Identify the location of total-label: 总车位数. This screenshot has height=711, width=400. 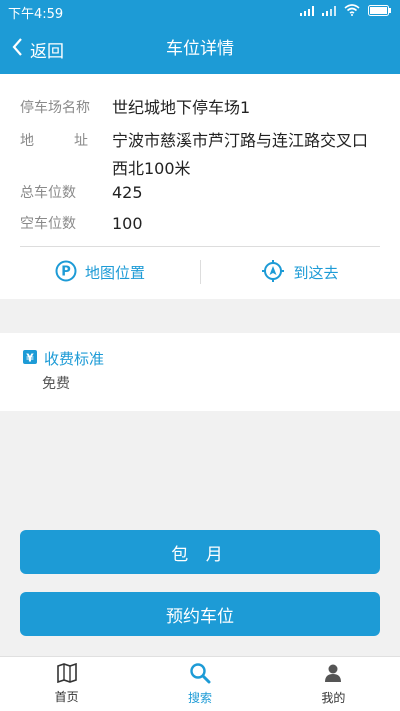
(48, 193).